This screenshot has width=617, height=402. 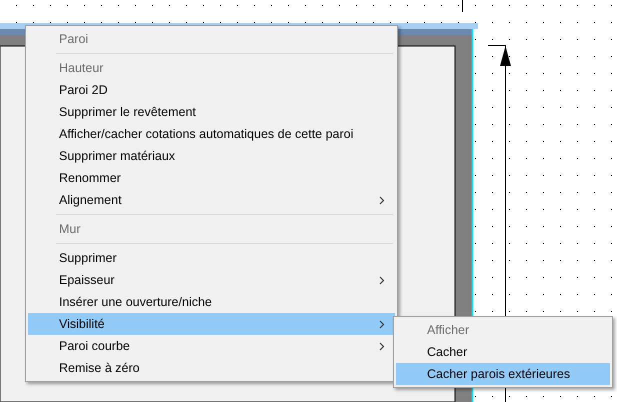 What do you see at coordinates (462, 6) in the screenshot?
I see `dimension-line` at bounding box center [462, 6].